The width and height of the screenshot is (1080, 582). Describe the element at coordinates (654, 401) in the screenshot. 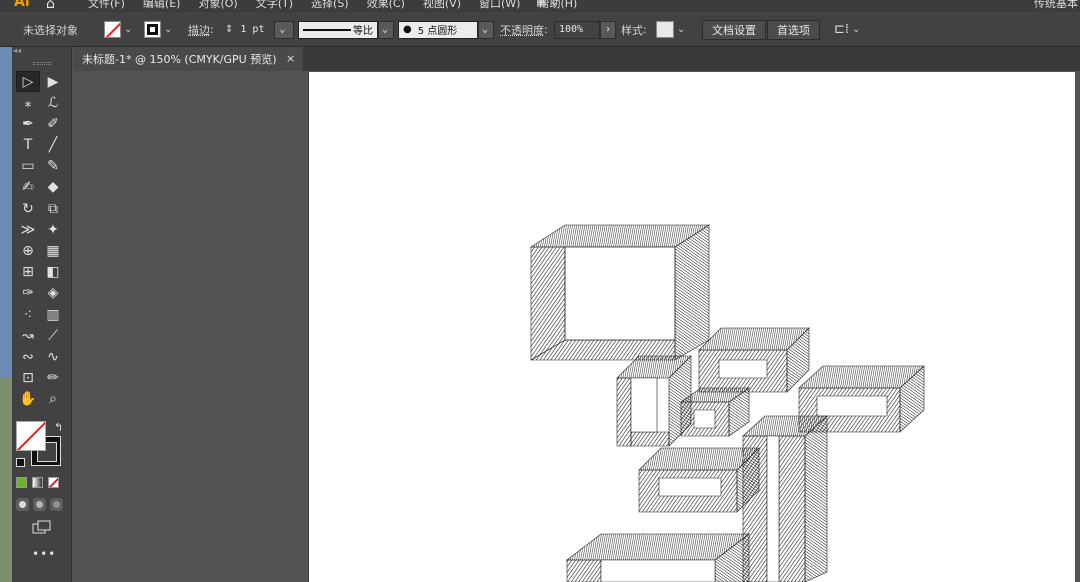

I see `frame-small-left` at that location.